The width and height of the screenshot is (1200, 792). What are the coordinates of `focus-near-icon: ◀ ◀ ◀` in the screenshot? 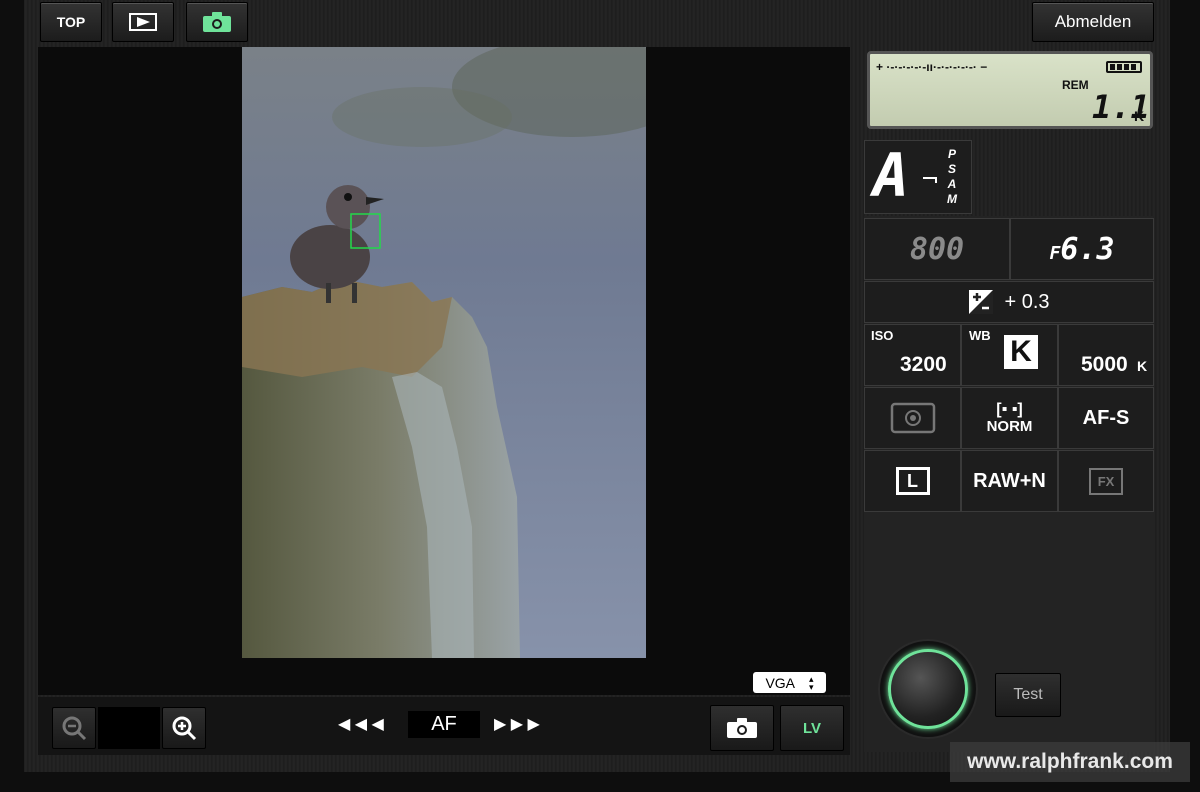 It's located at (361, 724).